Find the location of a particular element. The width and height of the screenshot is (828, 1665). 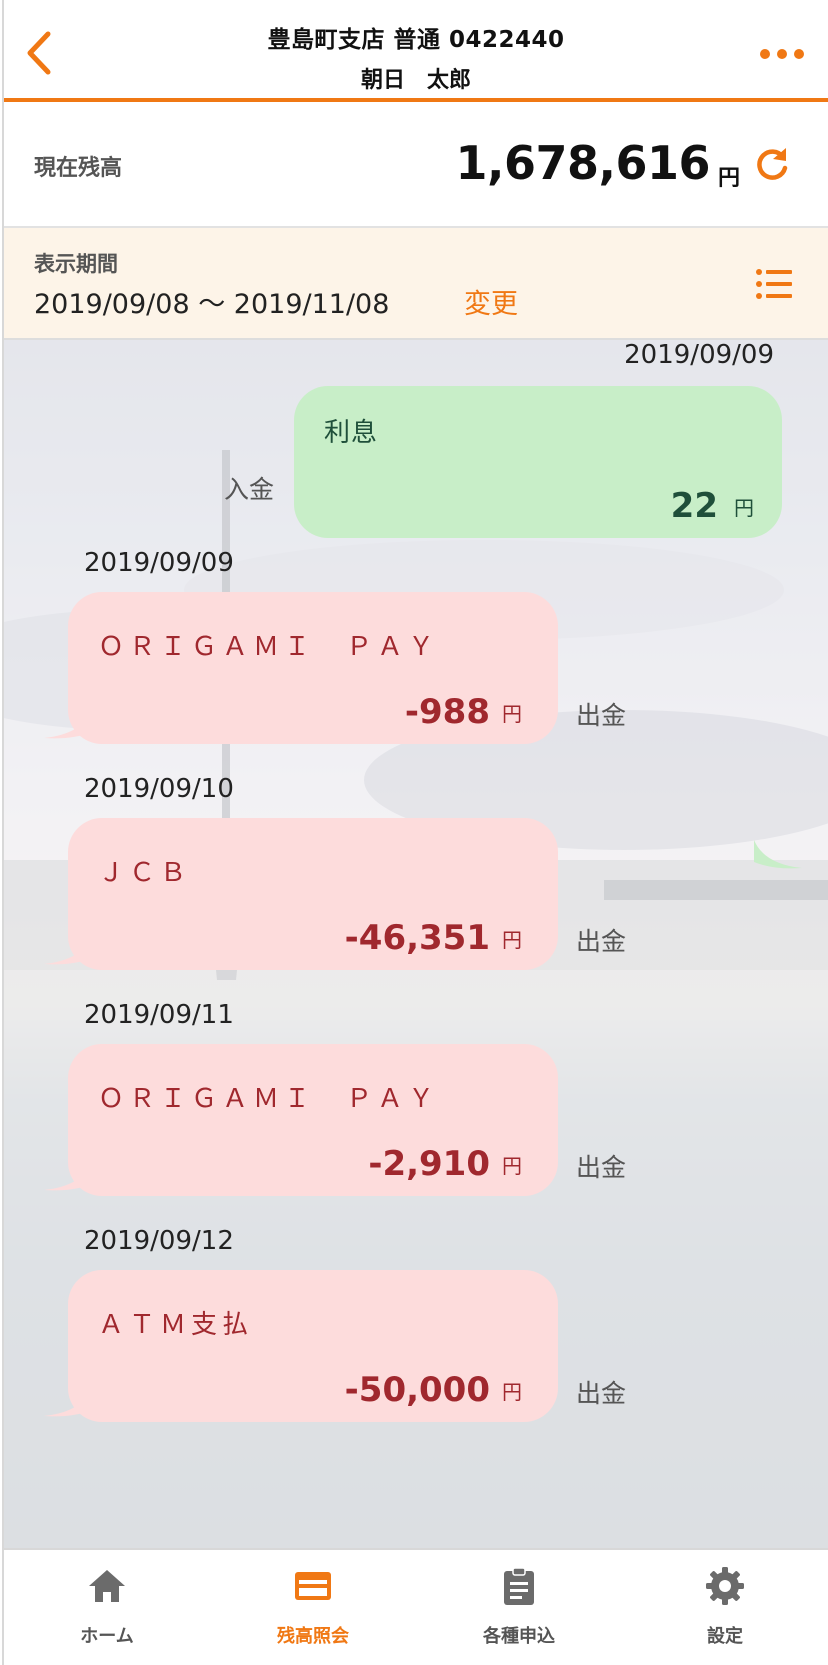

nav-label: 設定 is located at coordinates (725, 1636).